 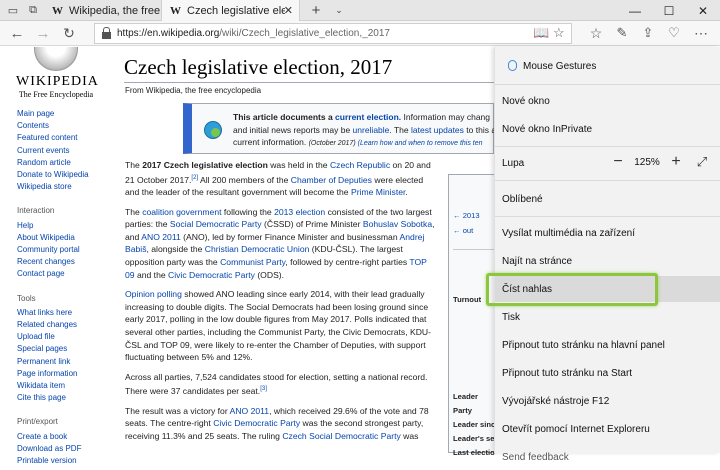 What do you see at coordinates (64, 250) in the screenshot?
I see `sidebar-interaction-link: Community portal` at bounding box center [64, 250].